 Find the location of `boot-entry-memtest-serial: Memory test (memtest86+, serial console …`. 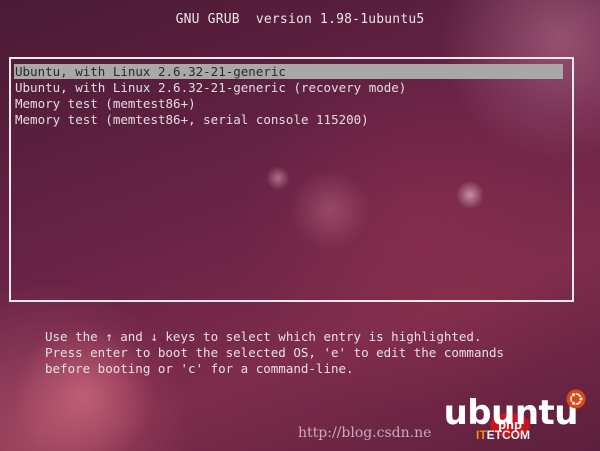

boot-entry-memtest-serial: Memory test (memtest86+, serial console … is located at coordinates (191, 119).